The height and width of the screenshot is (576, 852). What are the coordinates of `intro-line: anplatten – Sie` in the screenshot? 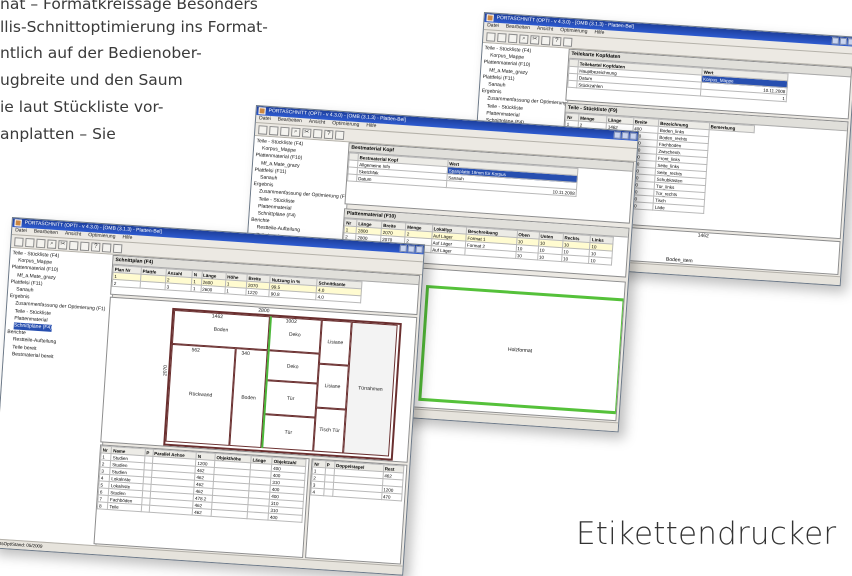 It's located at (58, 134).